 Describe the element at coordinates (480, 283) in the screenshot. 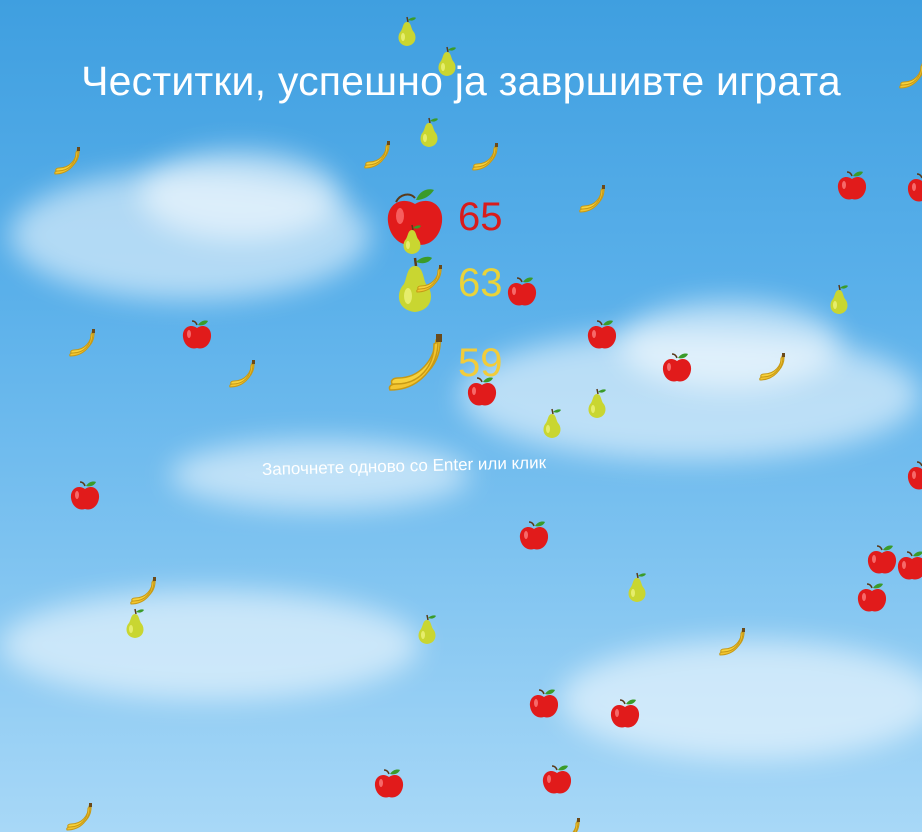

I see `pear-score: 63` at that location.